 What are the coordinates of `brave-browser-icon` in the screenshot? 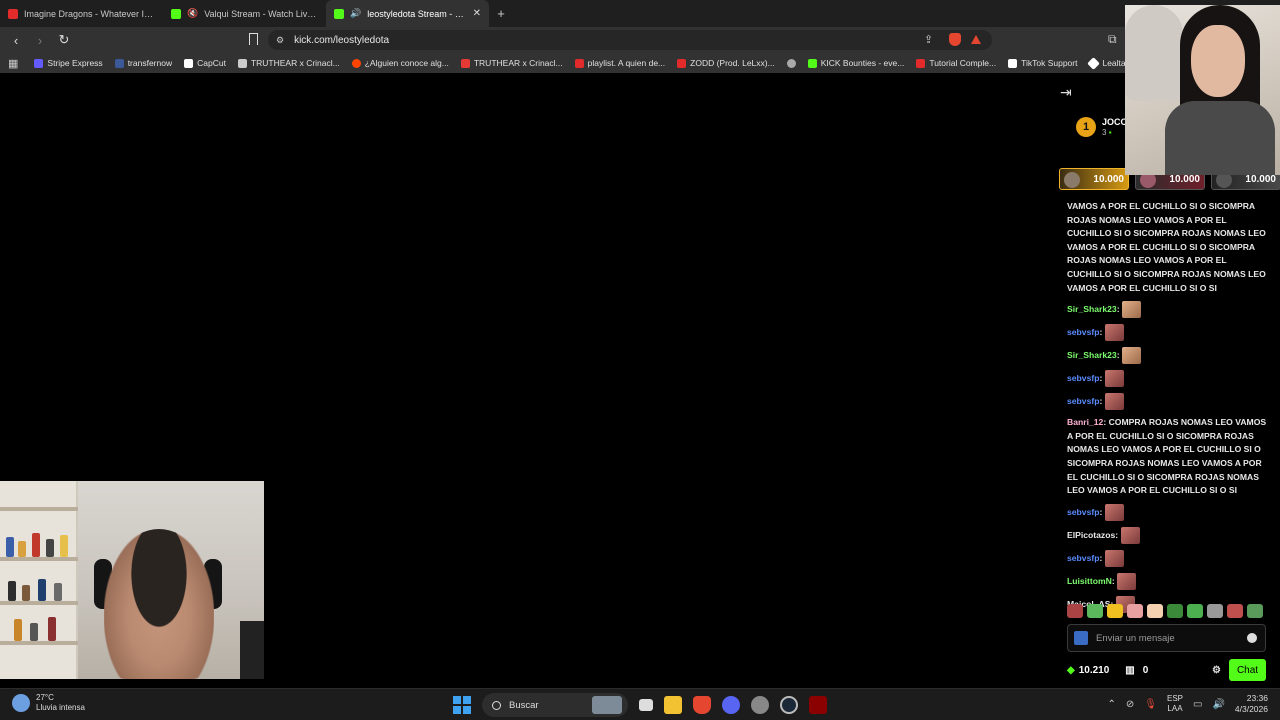 It's located at (702, 705).